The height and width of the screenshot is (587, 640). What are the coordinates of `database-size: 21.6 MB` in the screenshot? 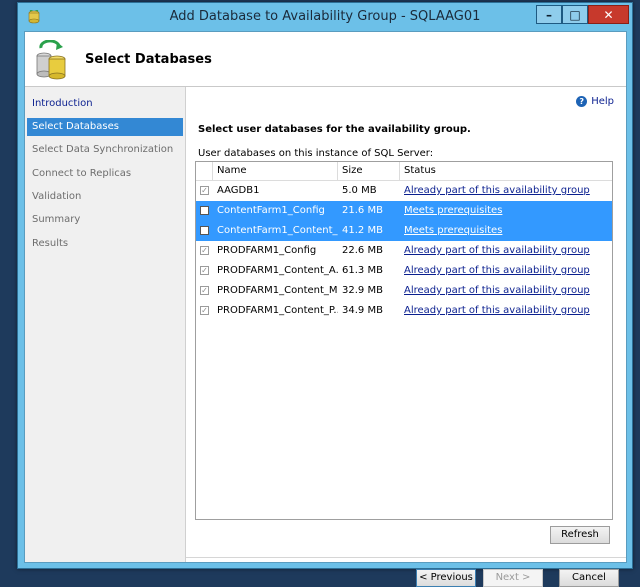 It's located at (362, 210).